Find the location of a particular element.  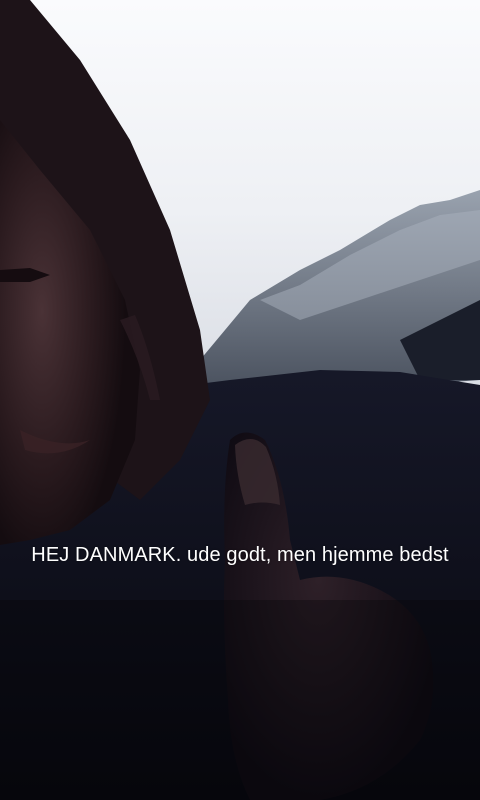

caption-text: HEJ DANMARK. ude godt, men hjemme bedst is located at coordinates (240, 554).